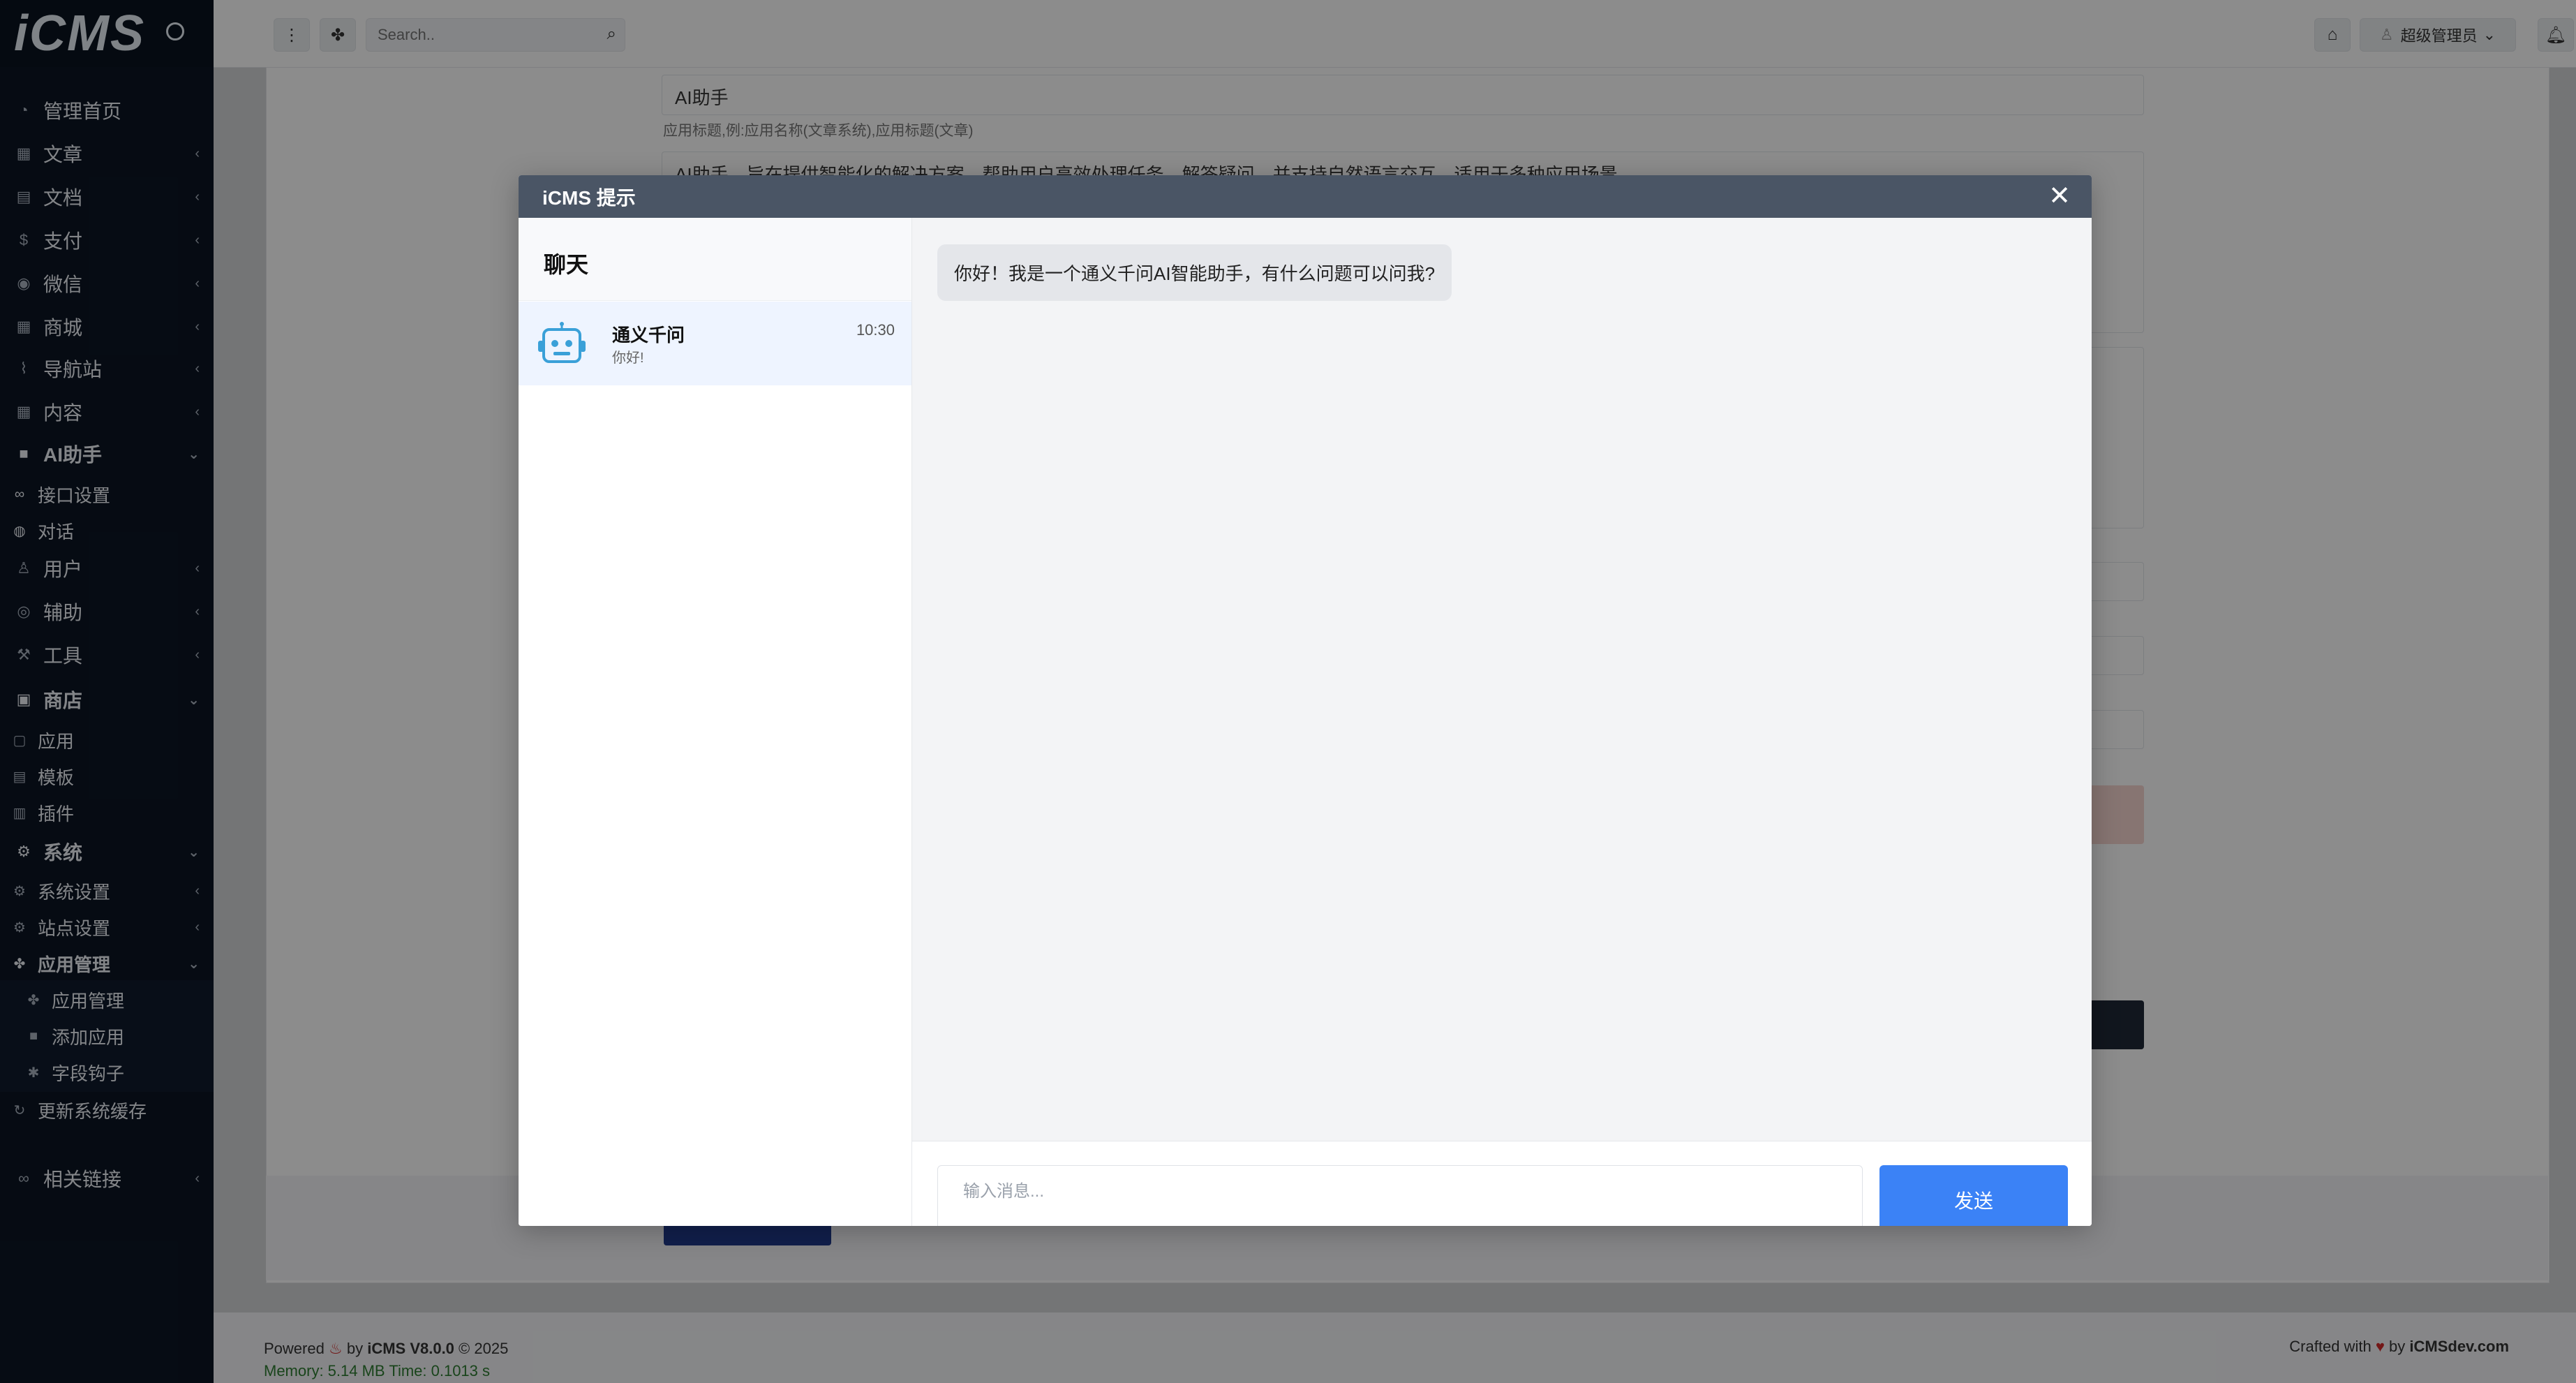  Describe the element at coordinates (1400, 1195) in the screenshot. I see `message-input` at that location.